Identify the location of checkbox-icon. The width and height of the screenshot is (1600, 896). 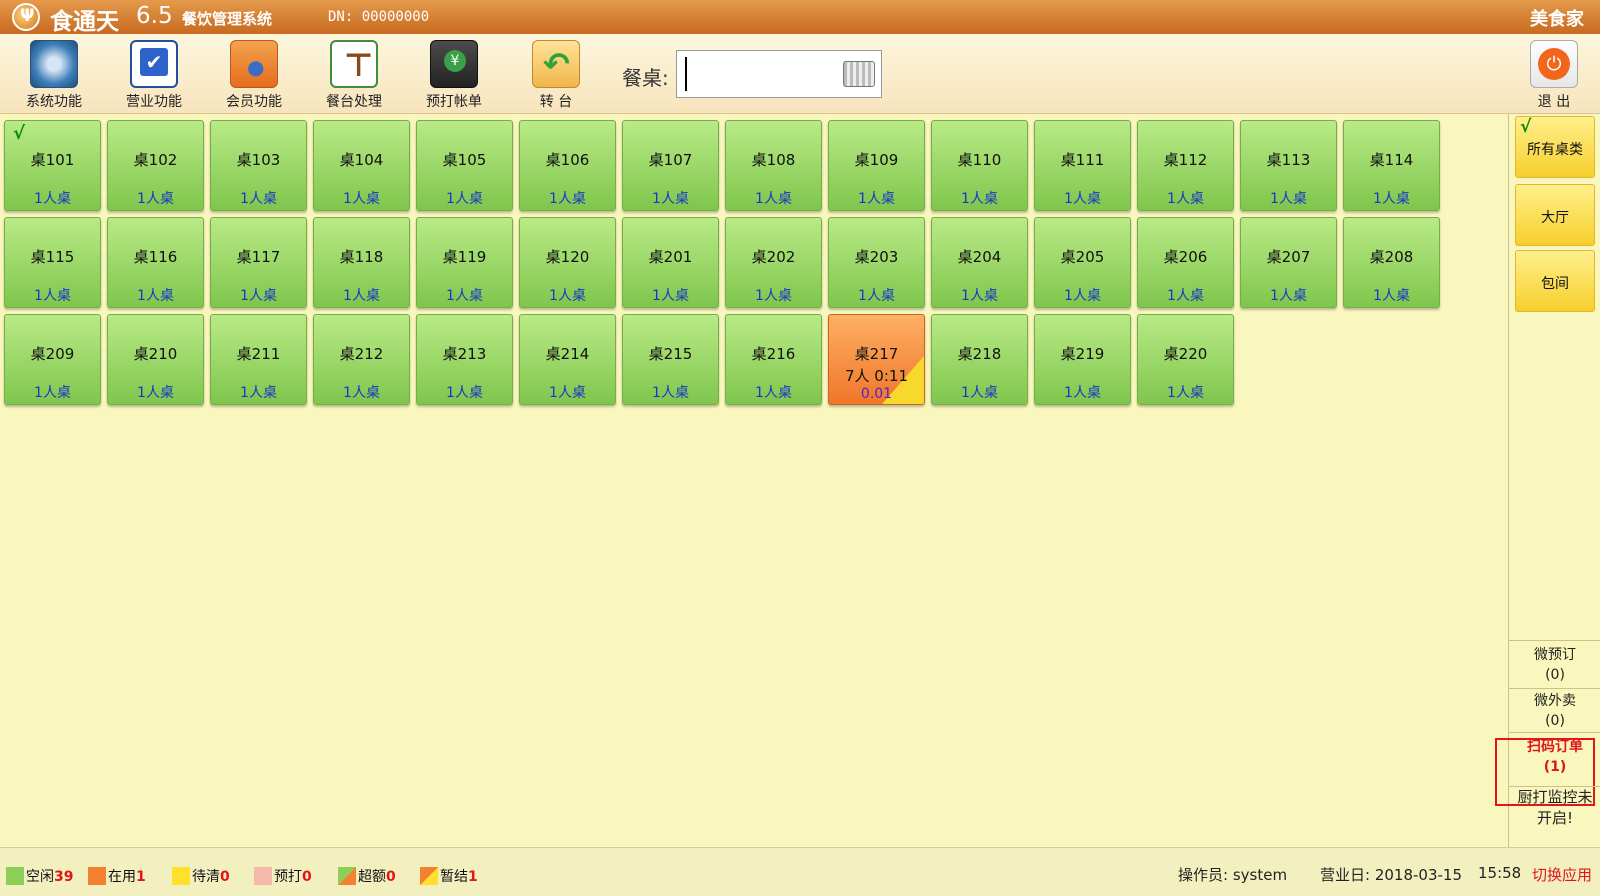
(154, 64).